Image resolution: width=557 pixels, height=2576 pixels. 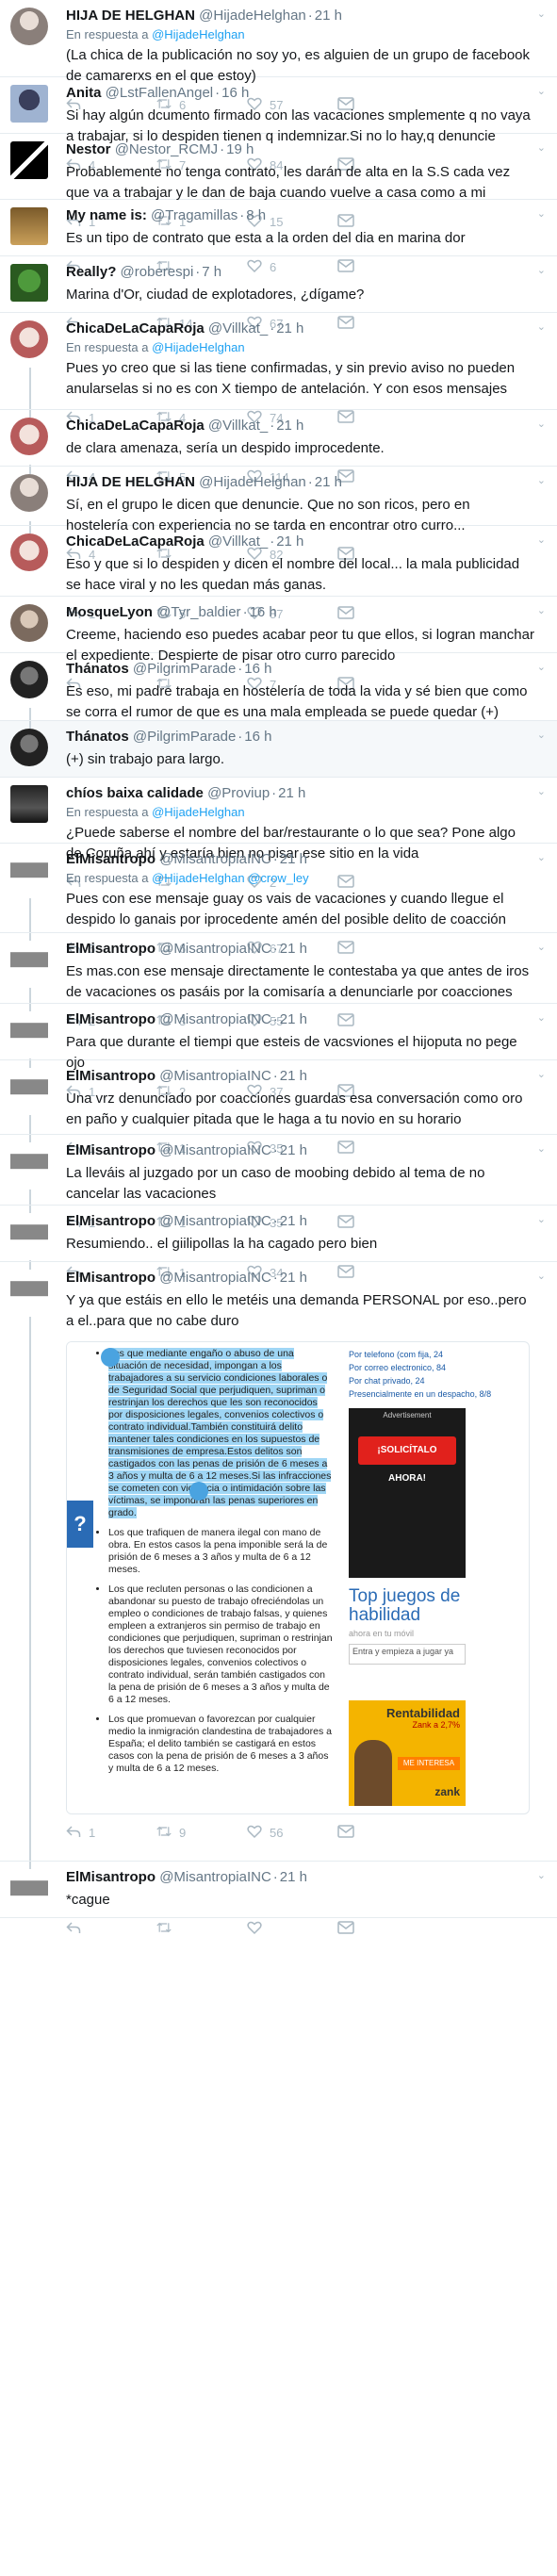 What do you see at coordinates (111, 1833) in the screenshot?
I see `reply-button: 1` at bounding box center [111, 1833].